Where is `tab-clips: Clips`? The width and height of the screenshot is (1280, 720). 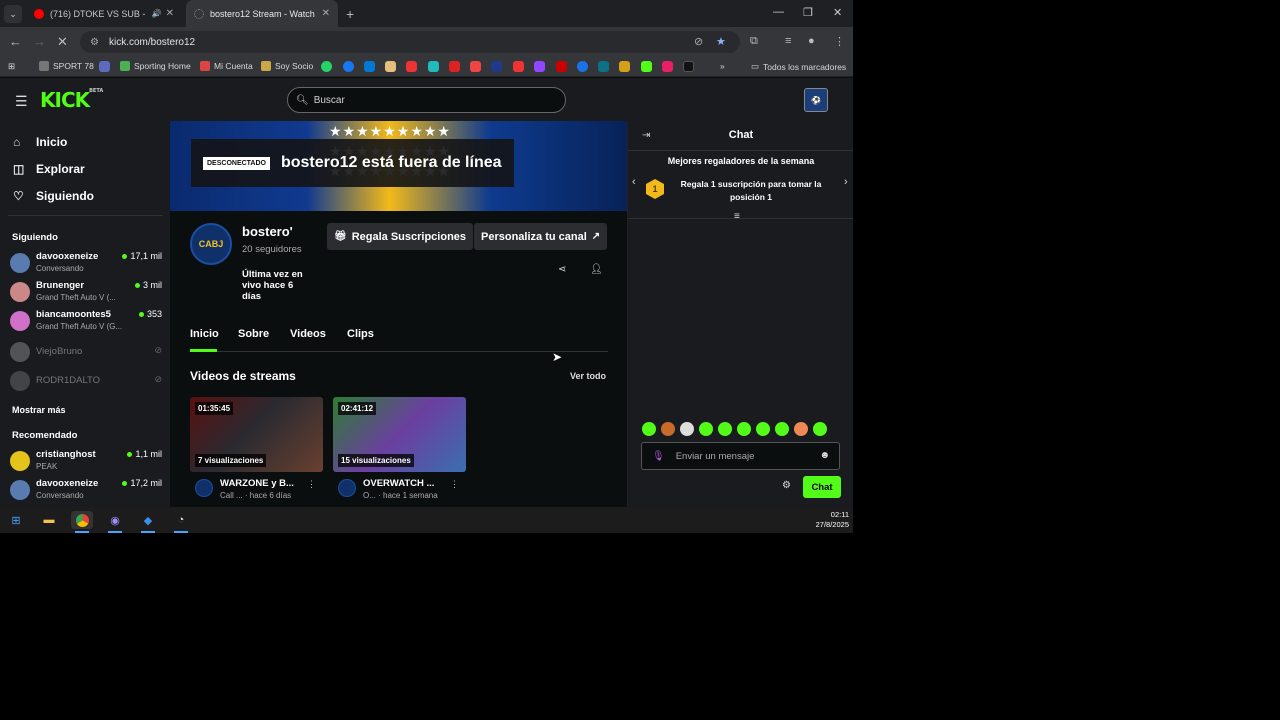 tab-clips: Clips is located at coordinates (360, 334).